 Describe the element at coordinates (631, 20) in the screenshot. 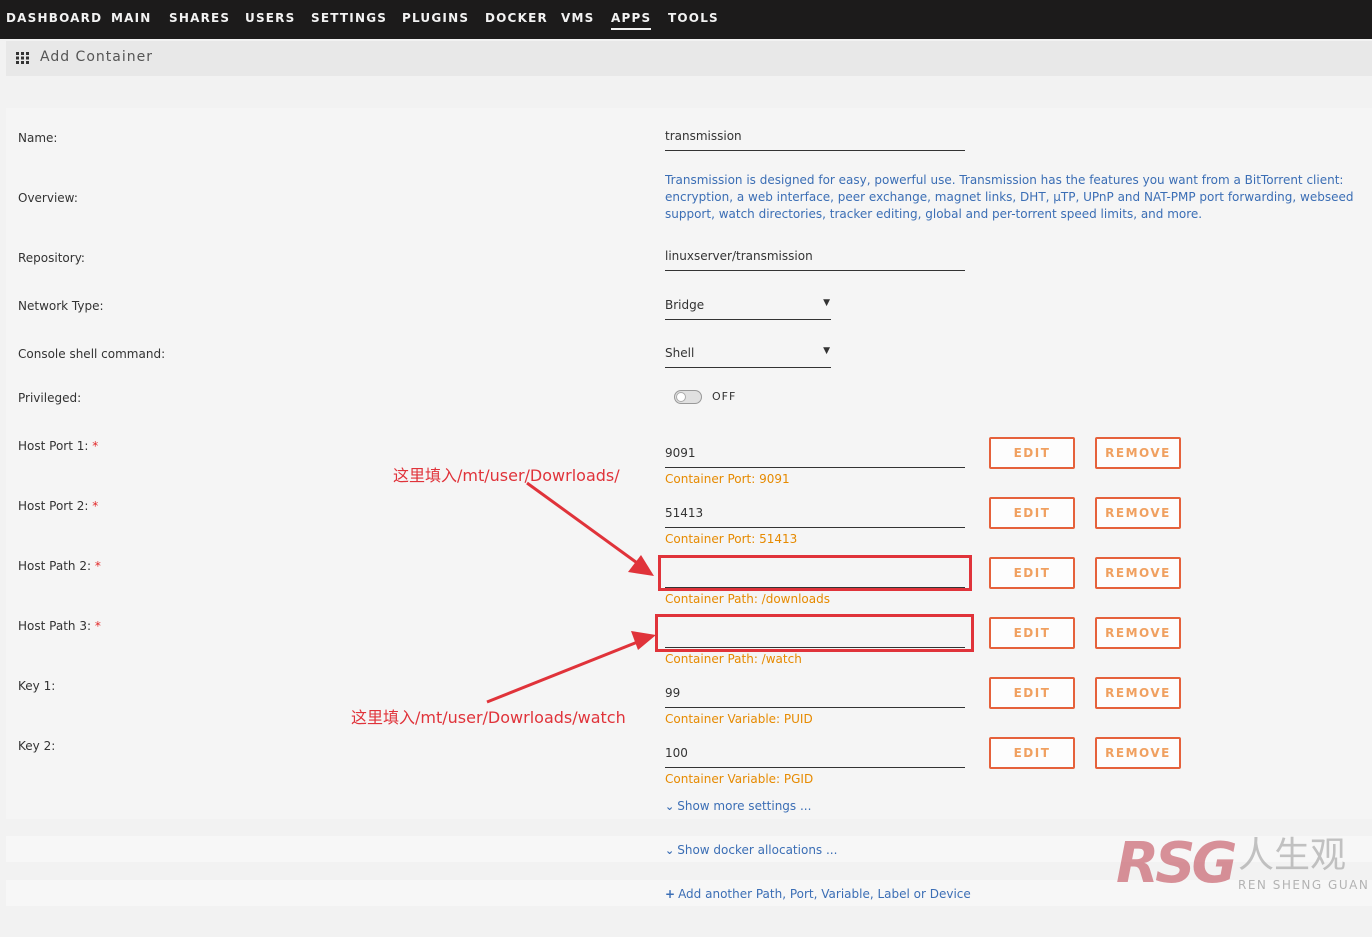

I see `nav-apps: APPS` at that location.